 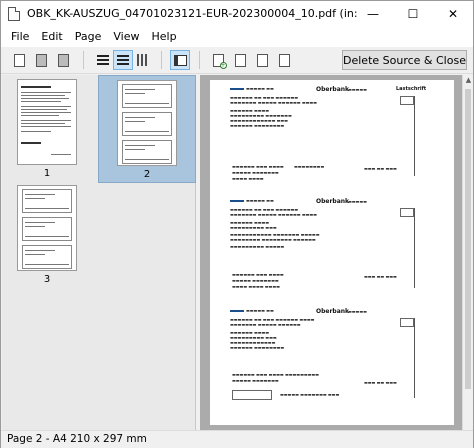 I want to click on grid-view-icon, so click(x=143, y=60).